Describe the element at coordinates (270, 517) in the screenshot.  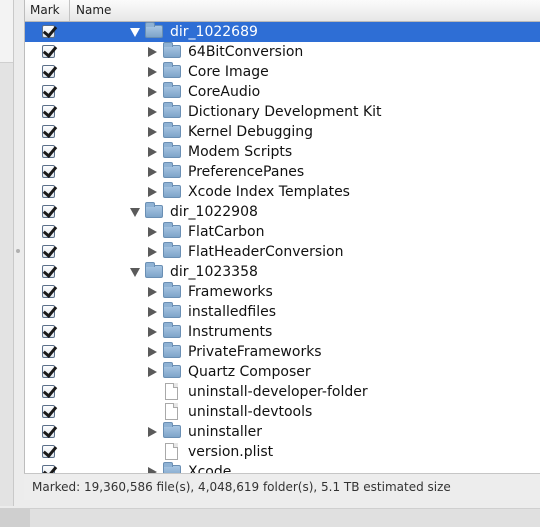
I see `bottom-strip` at that location.